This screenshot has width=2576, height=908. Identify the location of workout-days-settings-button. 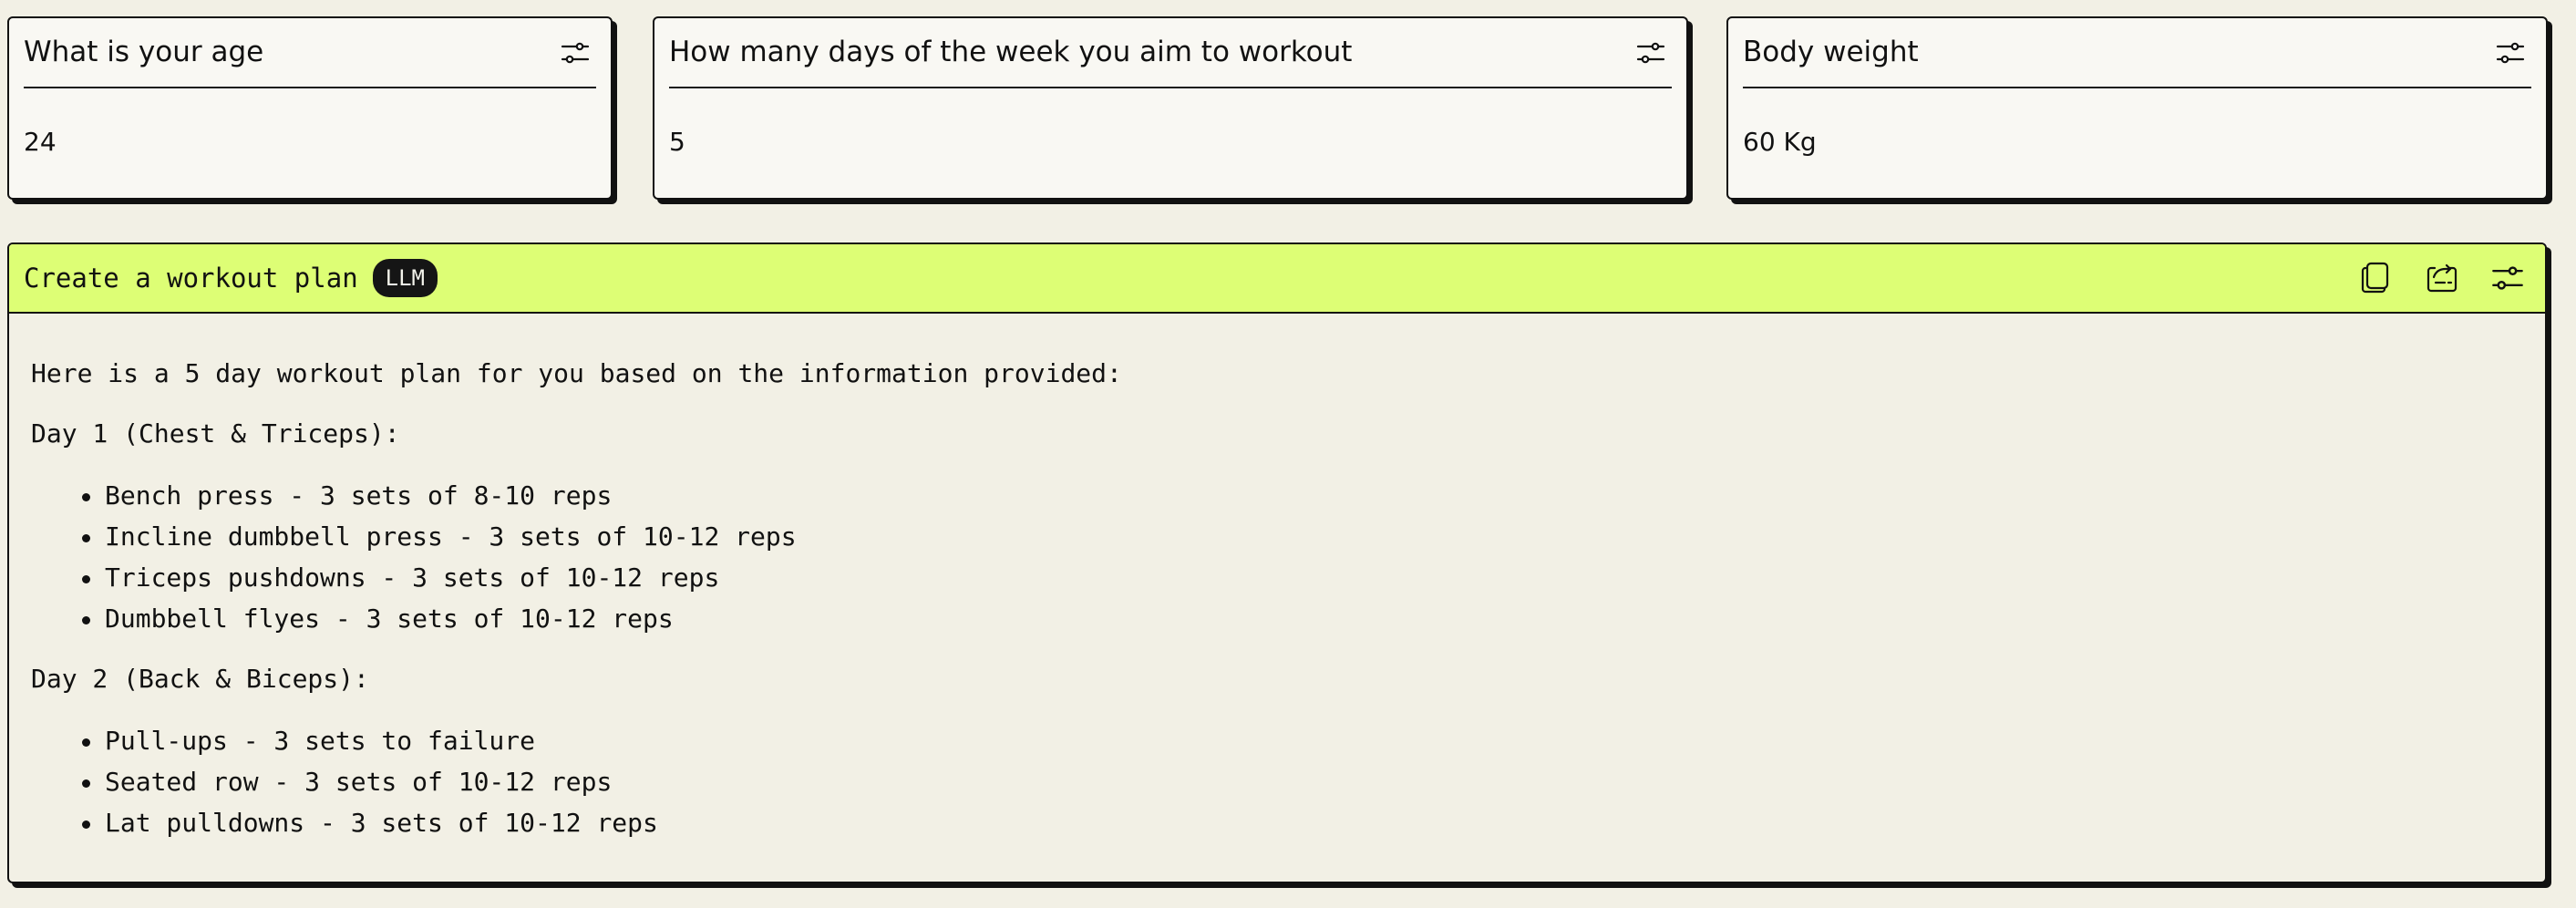
(1651, 53).